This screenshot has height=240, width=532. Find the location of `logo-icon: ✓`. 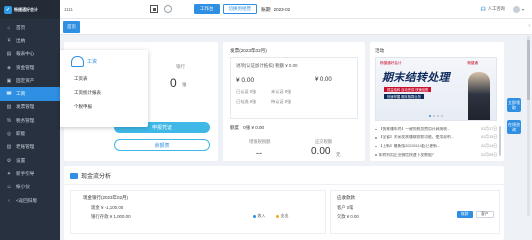

logo-icon: ✓ is located at coordinates (8, 9).